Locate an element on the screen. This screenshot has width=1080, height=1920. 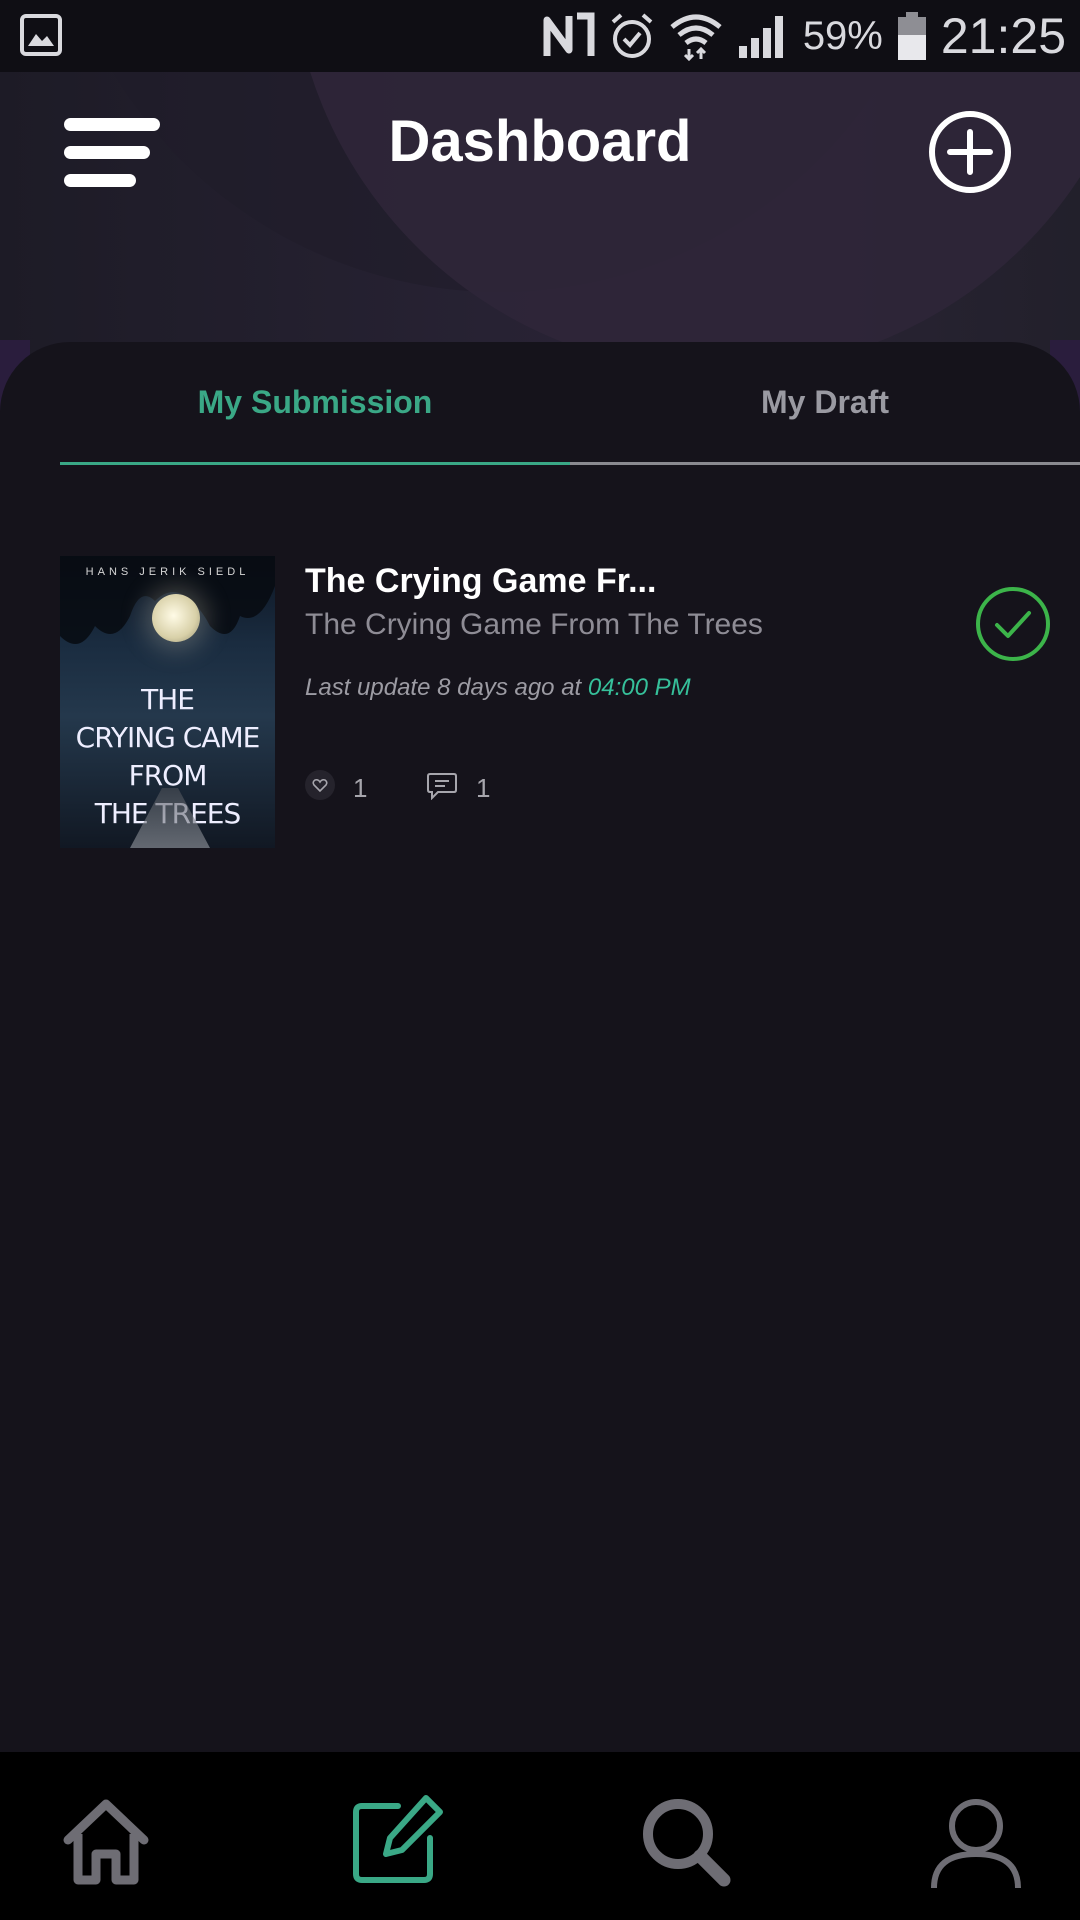
comment-icon is located at coordinates (442, 788).